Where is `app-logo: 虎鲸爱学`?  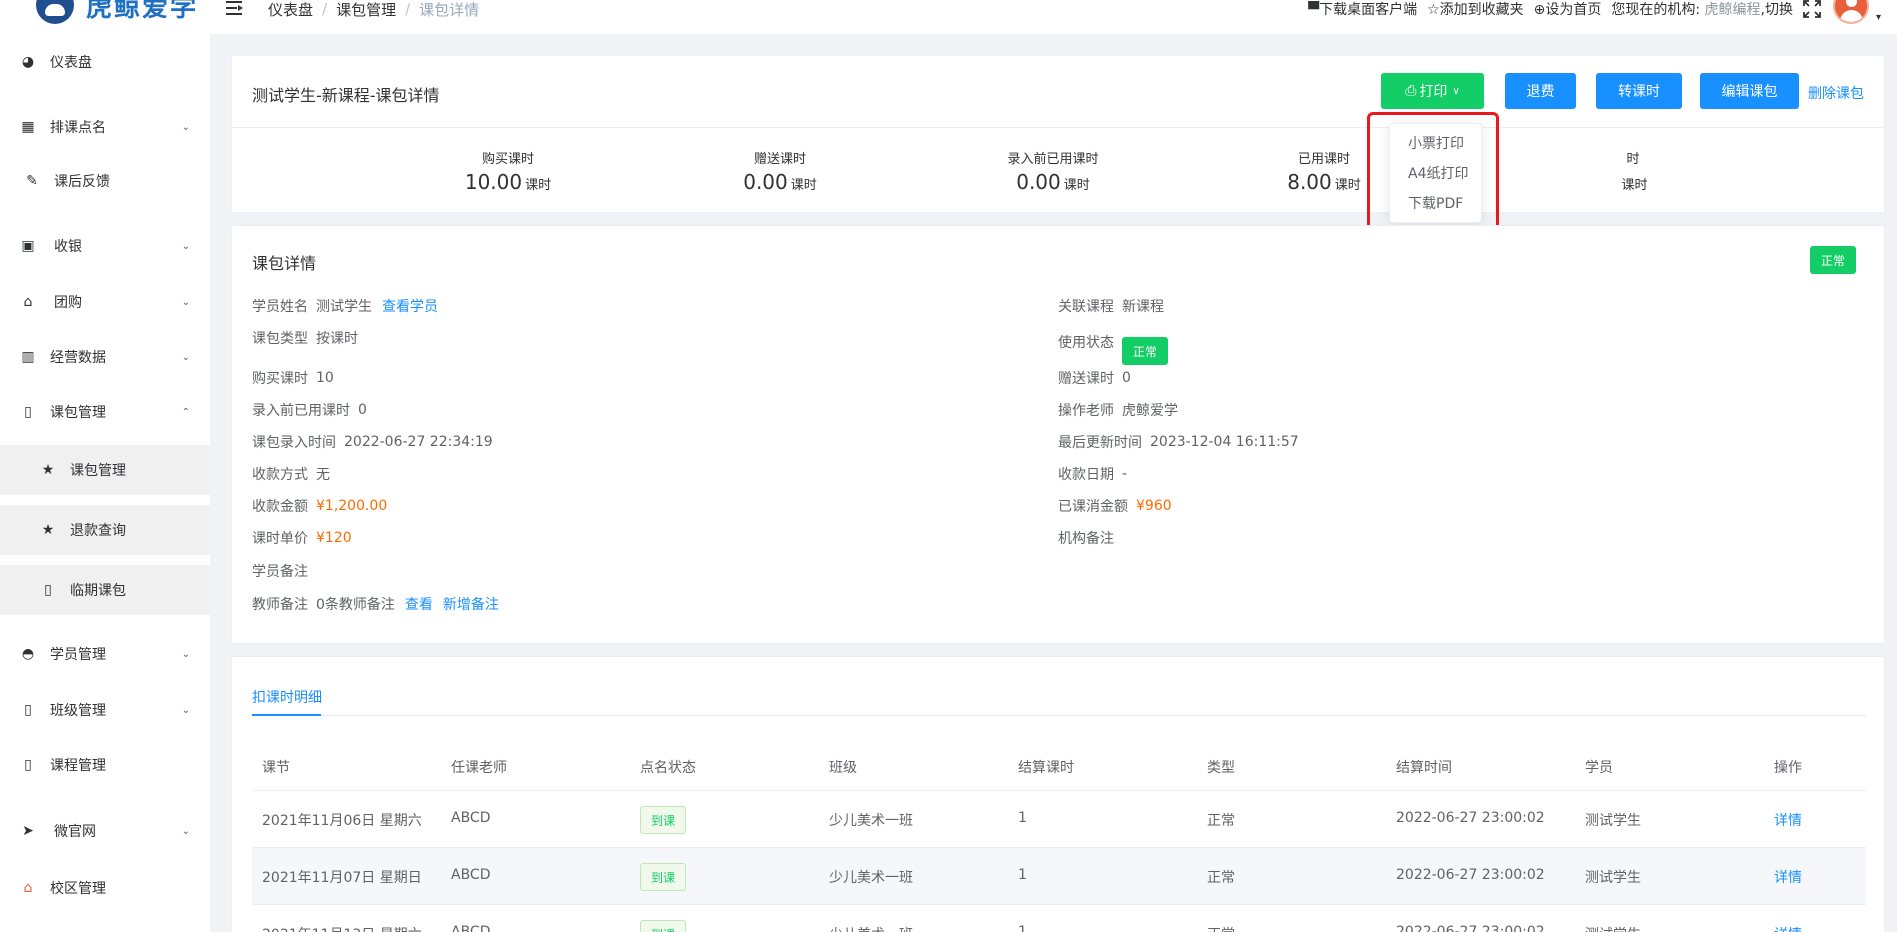 app-logo: 虎鲸爱学 is located at coordinates (117, 12).